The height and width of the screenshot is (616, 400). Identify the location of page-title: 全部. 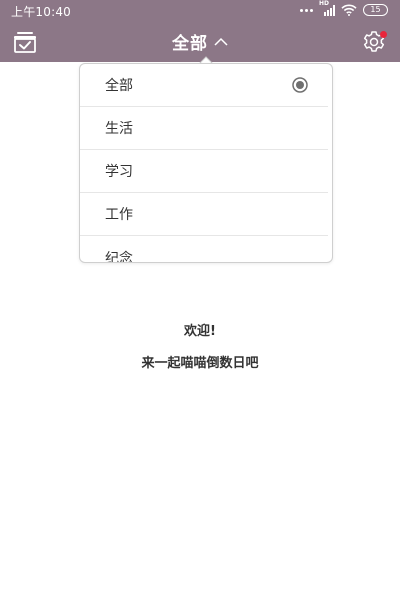
(190, 43).